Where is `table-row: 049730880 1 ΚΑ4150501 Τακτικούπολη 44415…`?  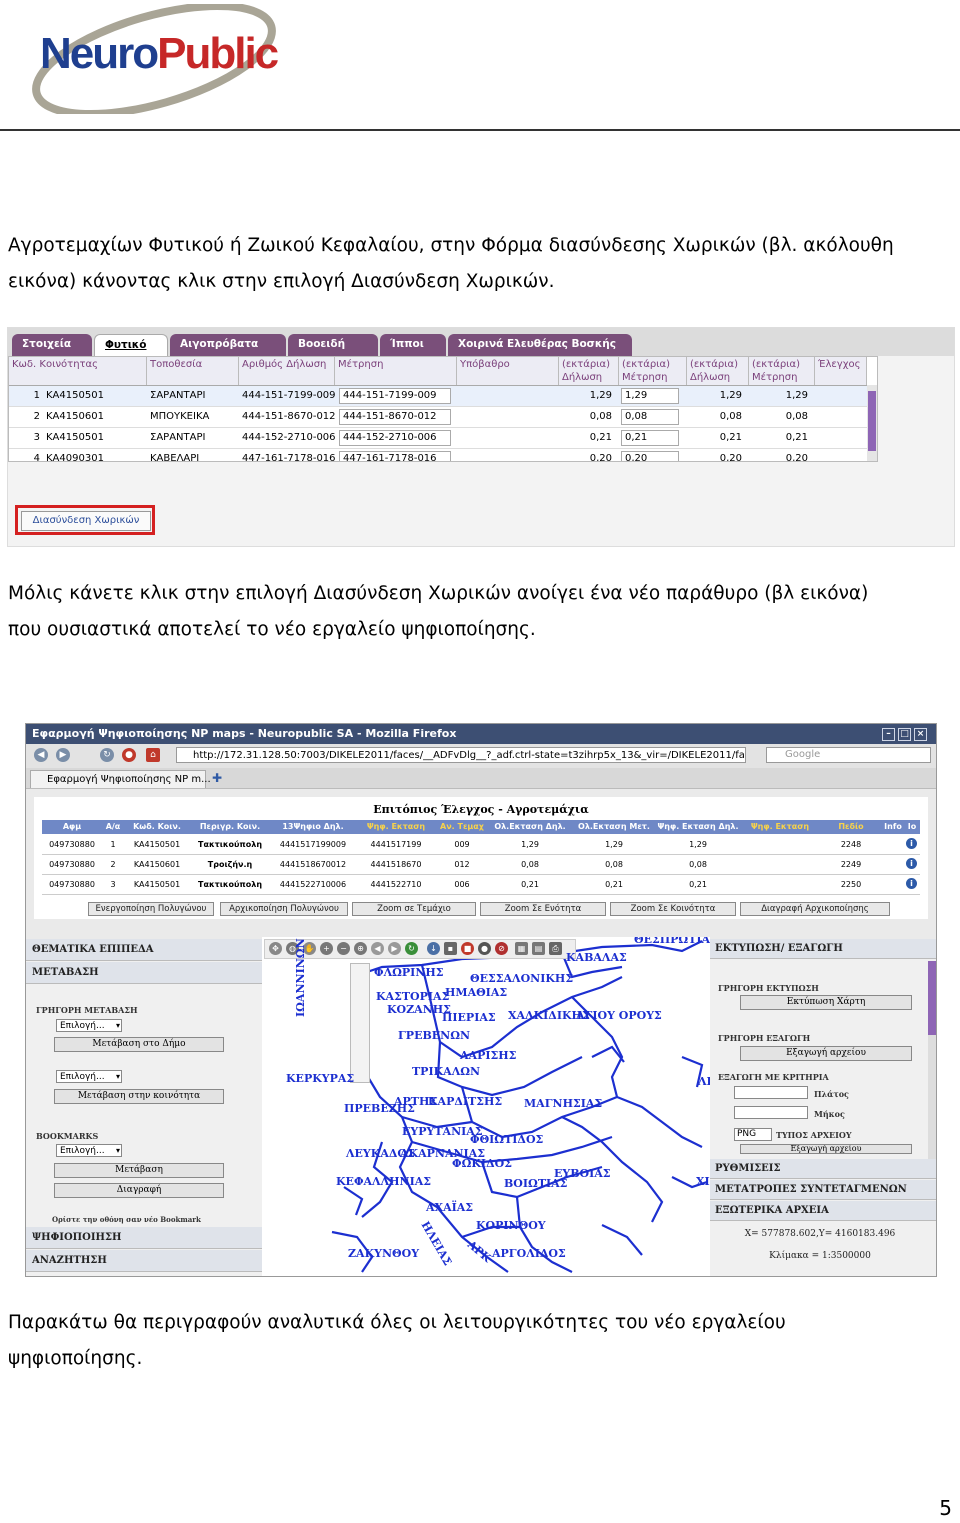
table-row: 049730880 1 ΚΑ4150501 Τακτικούπολη 44415… is located at coordinates (481, 845).